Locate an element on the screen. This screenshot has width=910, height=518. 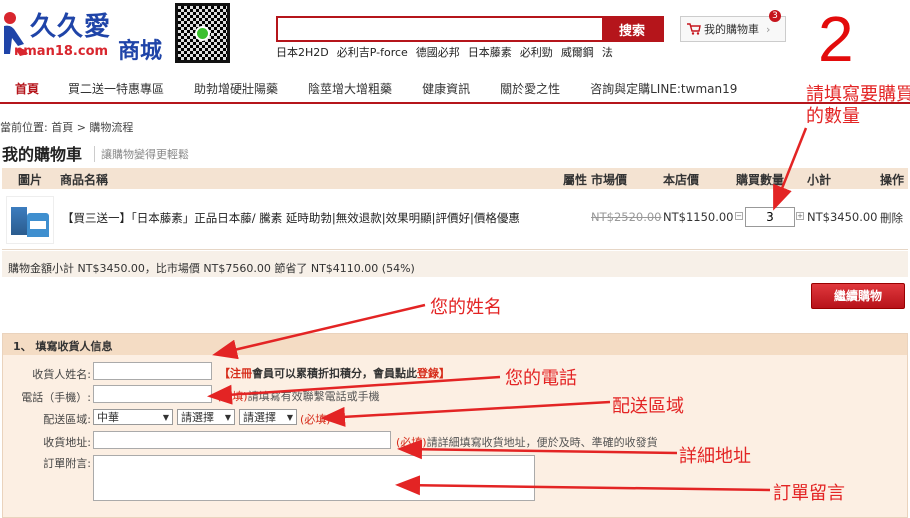
search-input is located at coordinates (440, 29).